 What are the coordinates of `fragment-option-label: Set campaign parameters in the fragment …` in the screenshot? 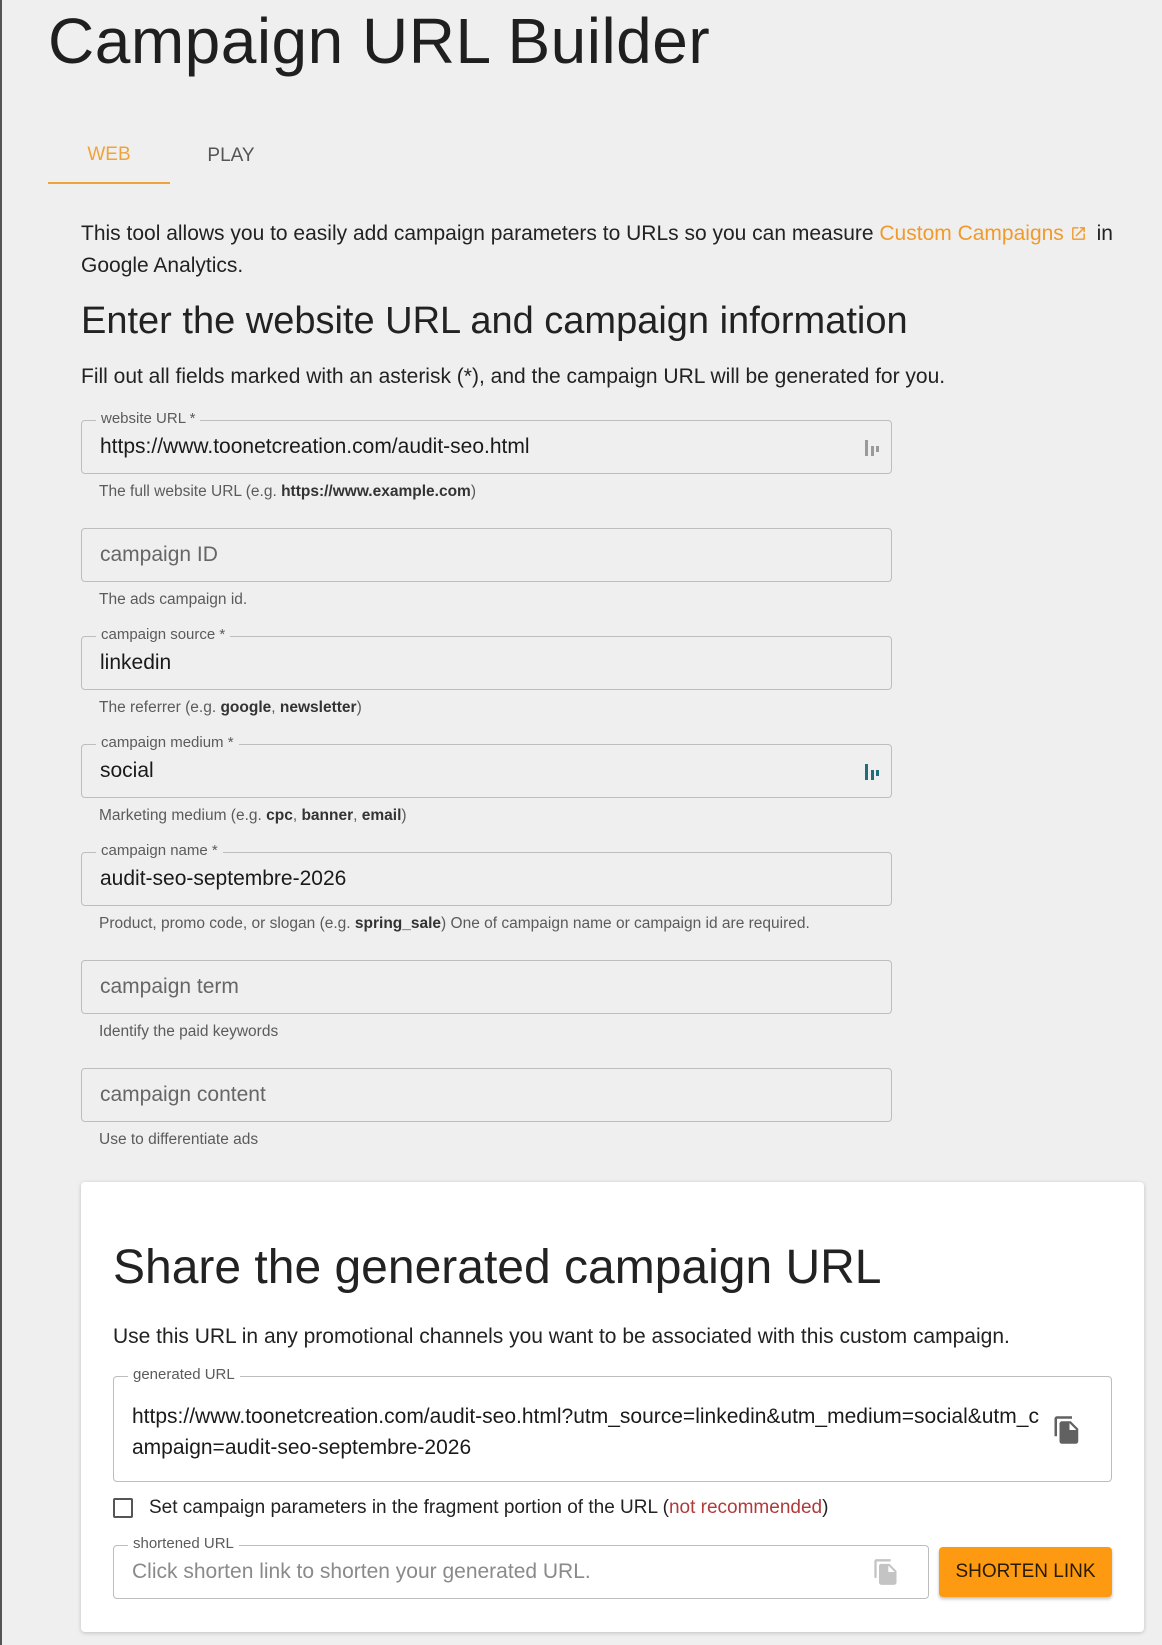 It's located at (409, 1507).